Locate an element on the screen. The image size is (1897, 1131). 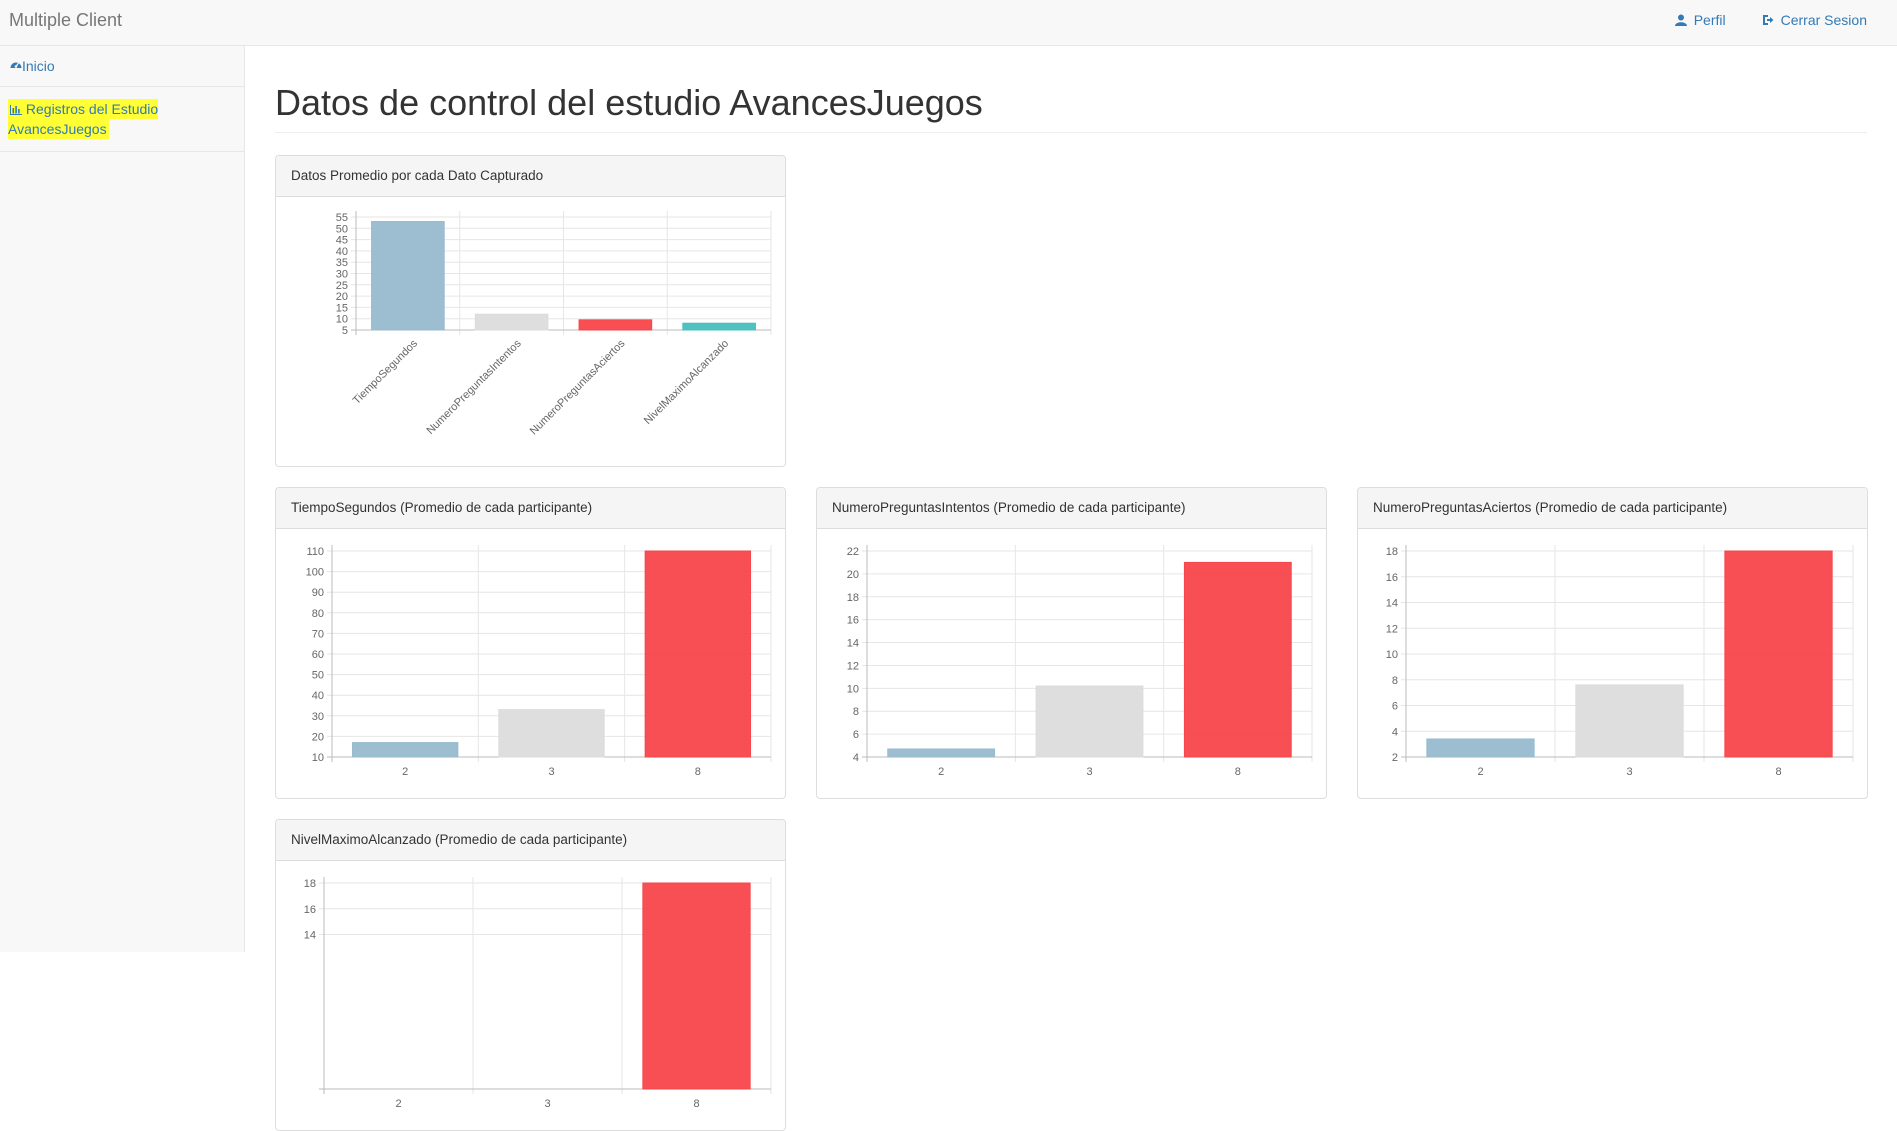
y-tick-label: 100 is located at coordinates (315, 573).